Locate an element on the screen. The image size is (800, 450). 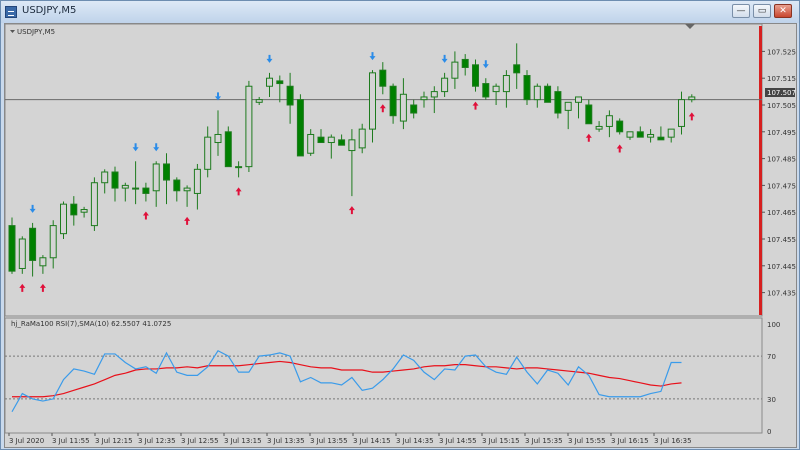
price-tick-label: 107.485 is located at coordinates (781, 160).